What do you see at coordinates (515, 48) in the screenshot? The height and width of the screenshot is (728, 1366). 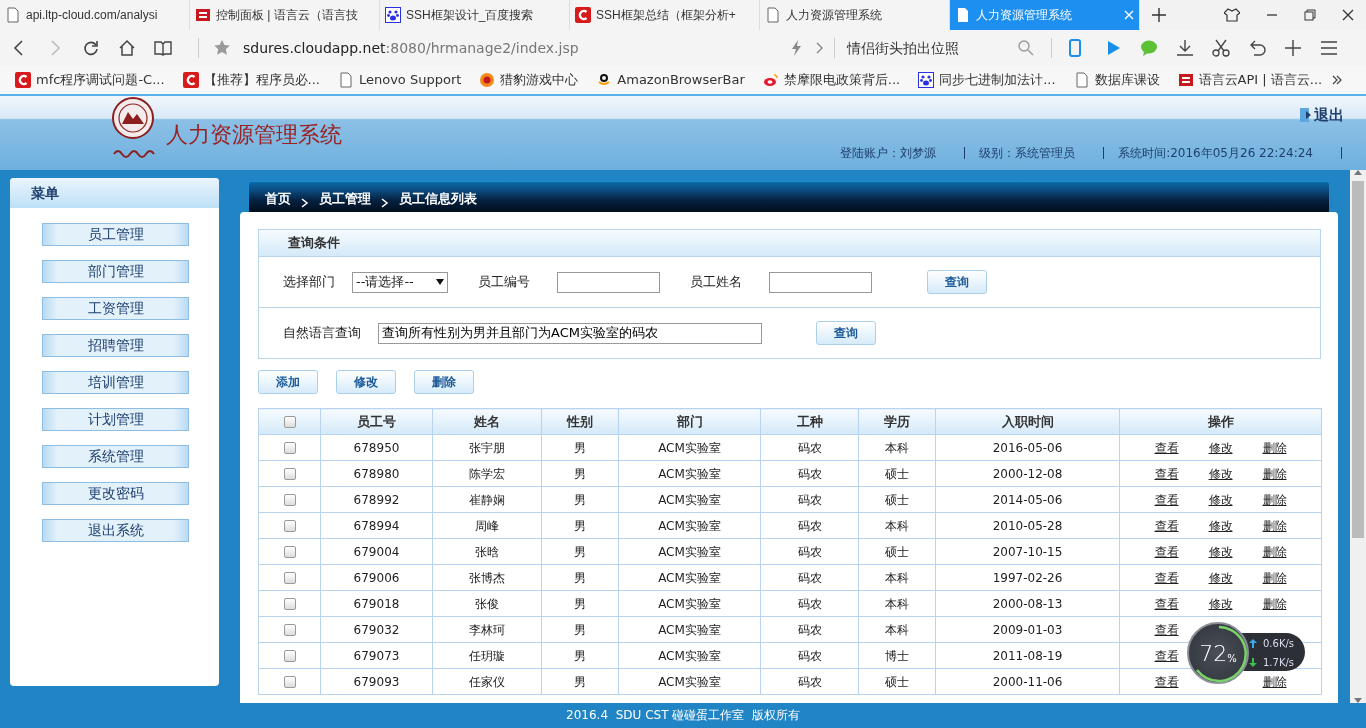 I see `address-field: sdures.cloudapp.net:8080/hrmanage2/index.jsp` at bounding box center [515, 48].